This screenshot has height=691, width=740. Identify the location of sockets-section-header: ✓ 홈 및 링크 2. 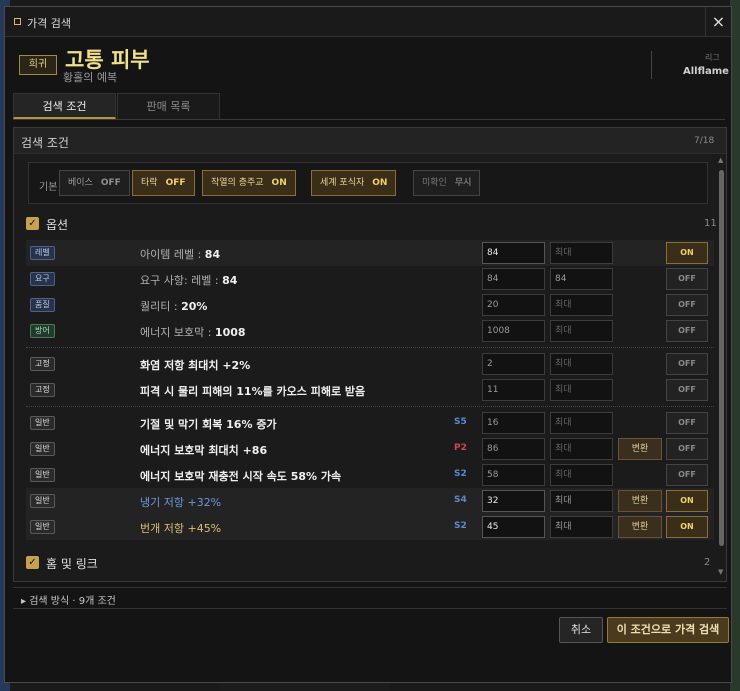
(371, 563).